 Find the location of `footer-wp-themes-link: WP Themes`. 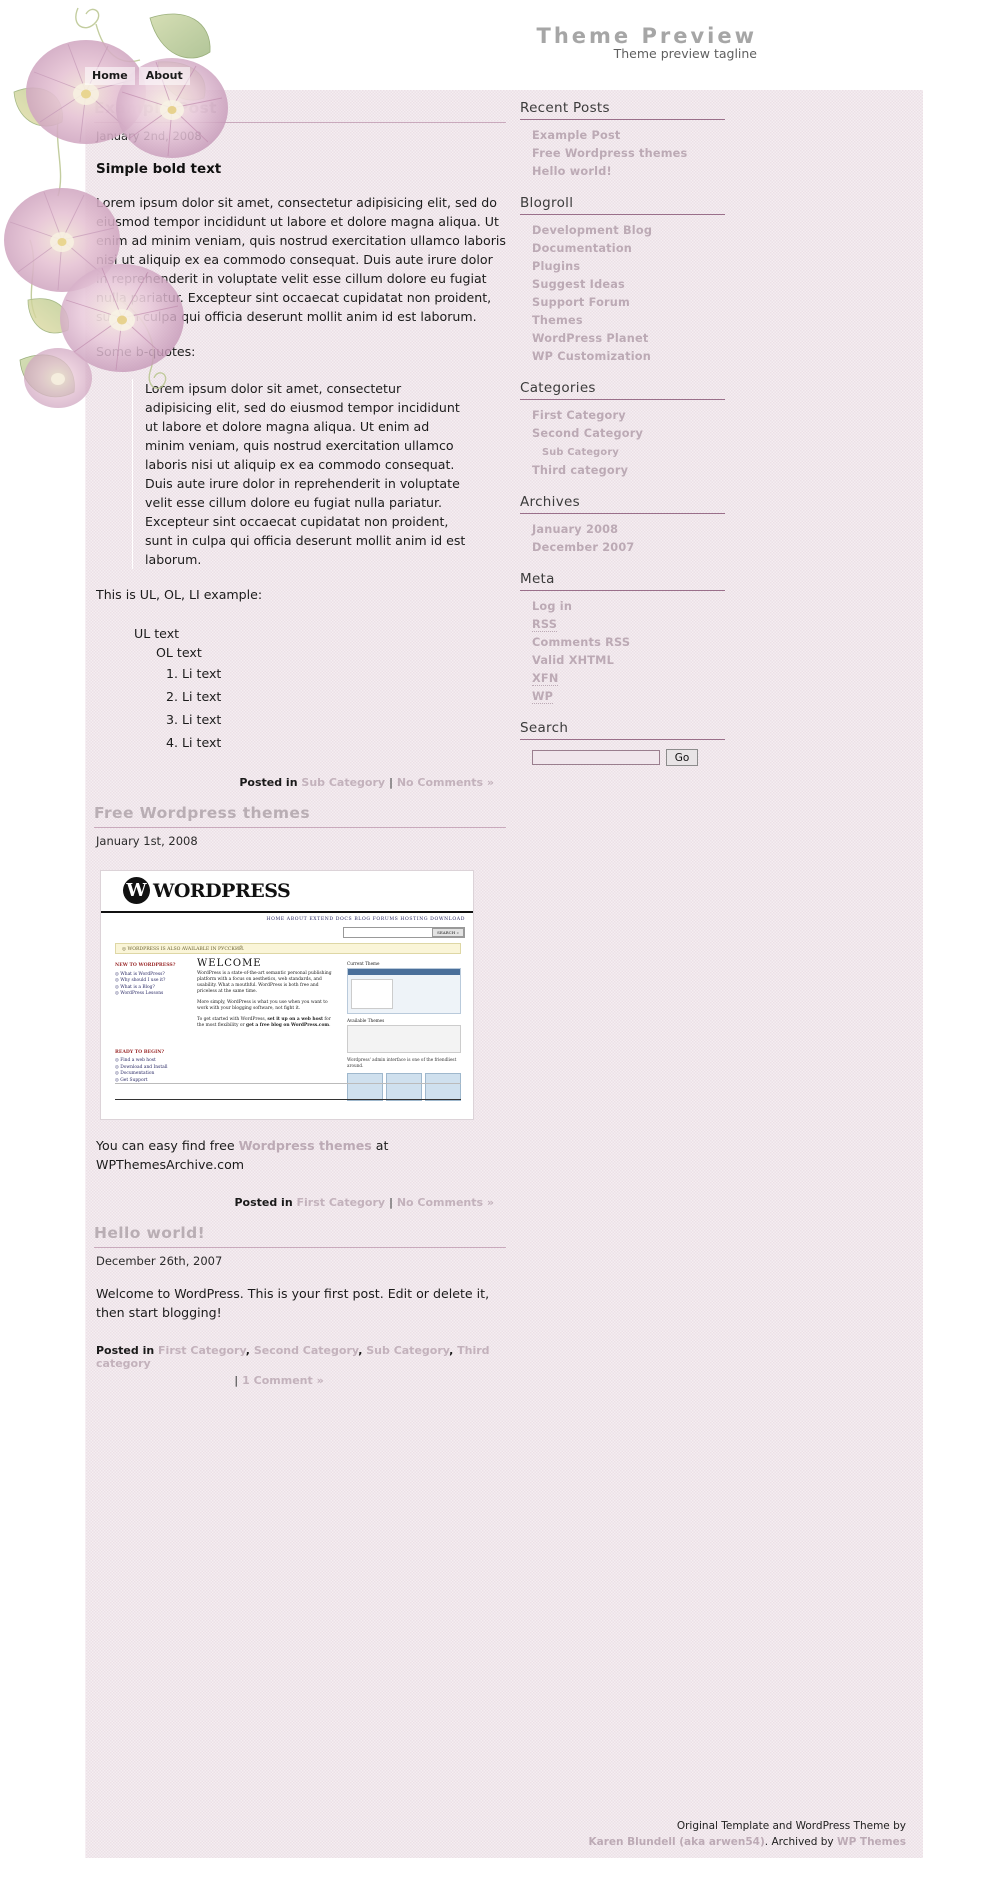

footer-wp-themes-link: WP Themes is located at coordinates (871, 1842).